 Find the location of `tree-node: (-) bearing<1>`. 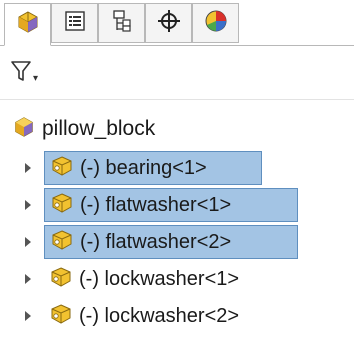

tree-node: (-) bearing<1> is located at coordinates (177, 168).